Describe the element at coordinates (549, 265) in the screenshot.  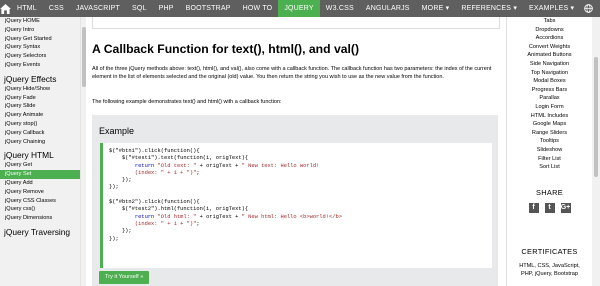
I see `certificates-line: HTML, CSS, JavaScript,` at that location.